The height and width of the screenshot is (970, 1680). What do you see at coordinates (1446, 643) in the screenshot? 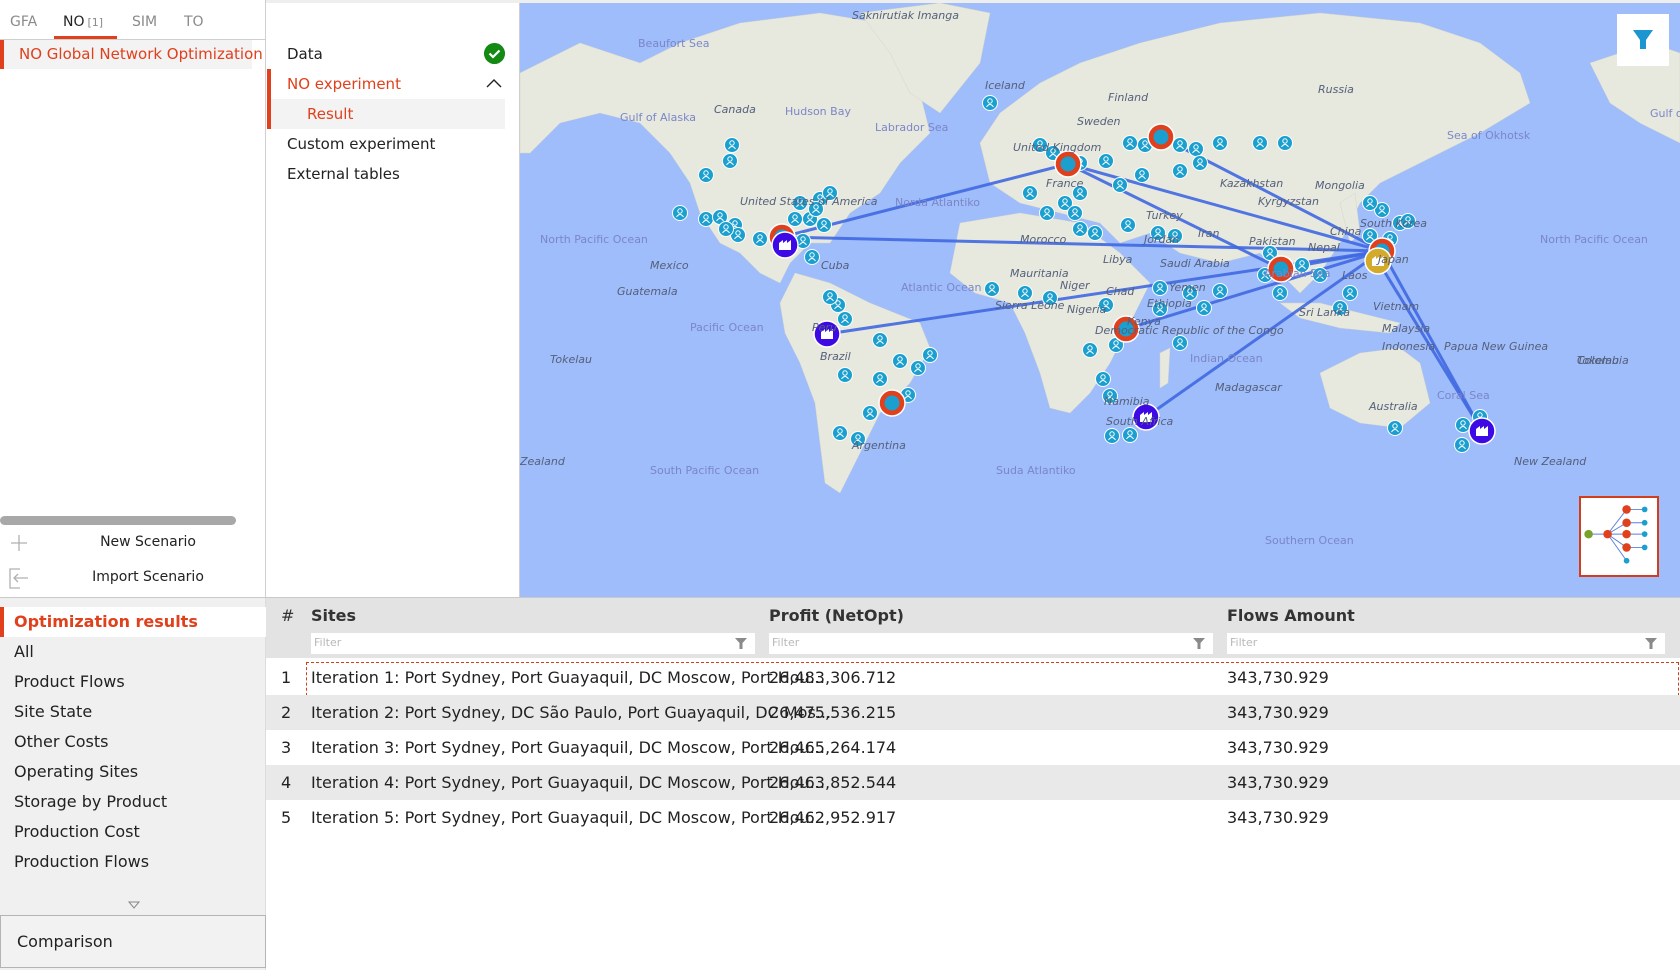
I see `flows-filter-input: Filter` at bounding box center [1446, 643].